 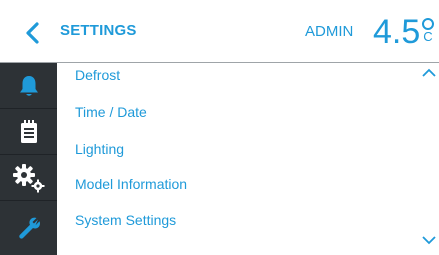 What do you see at coordinates (99, 149) in the screenshot?
I see `menu-item-lighting: Lighting` at bounding box center [99, 149].